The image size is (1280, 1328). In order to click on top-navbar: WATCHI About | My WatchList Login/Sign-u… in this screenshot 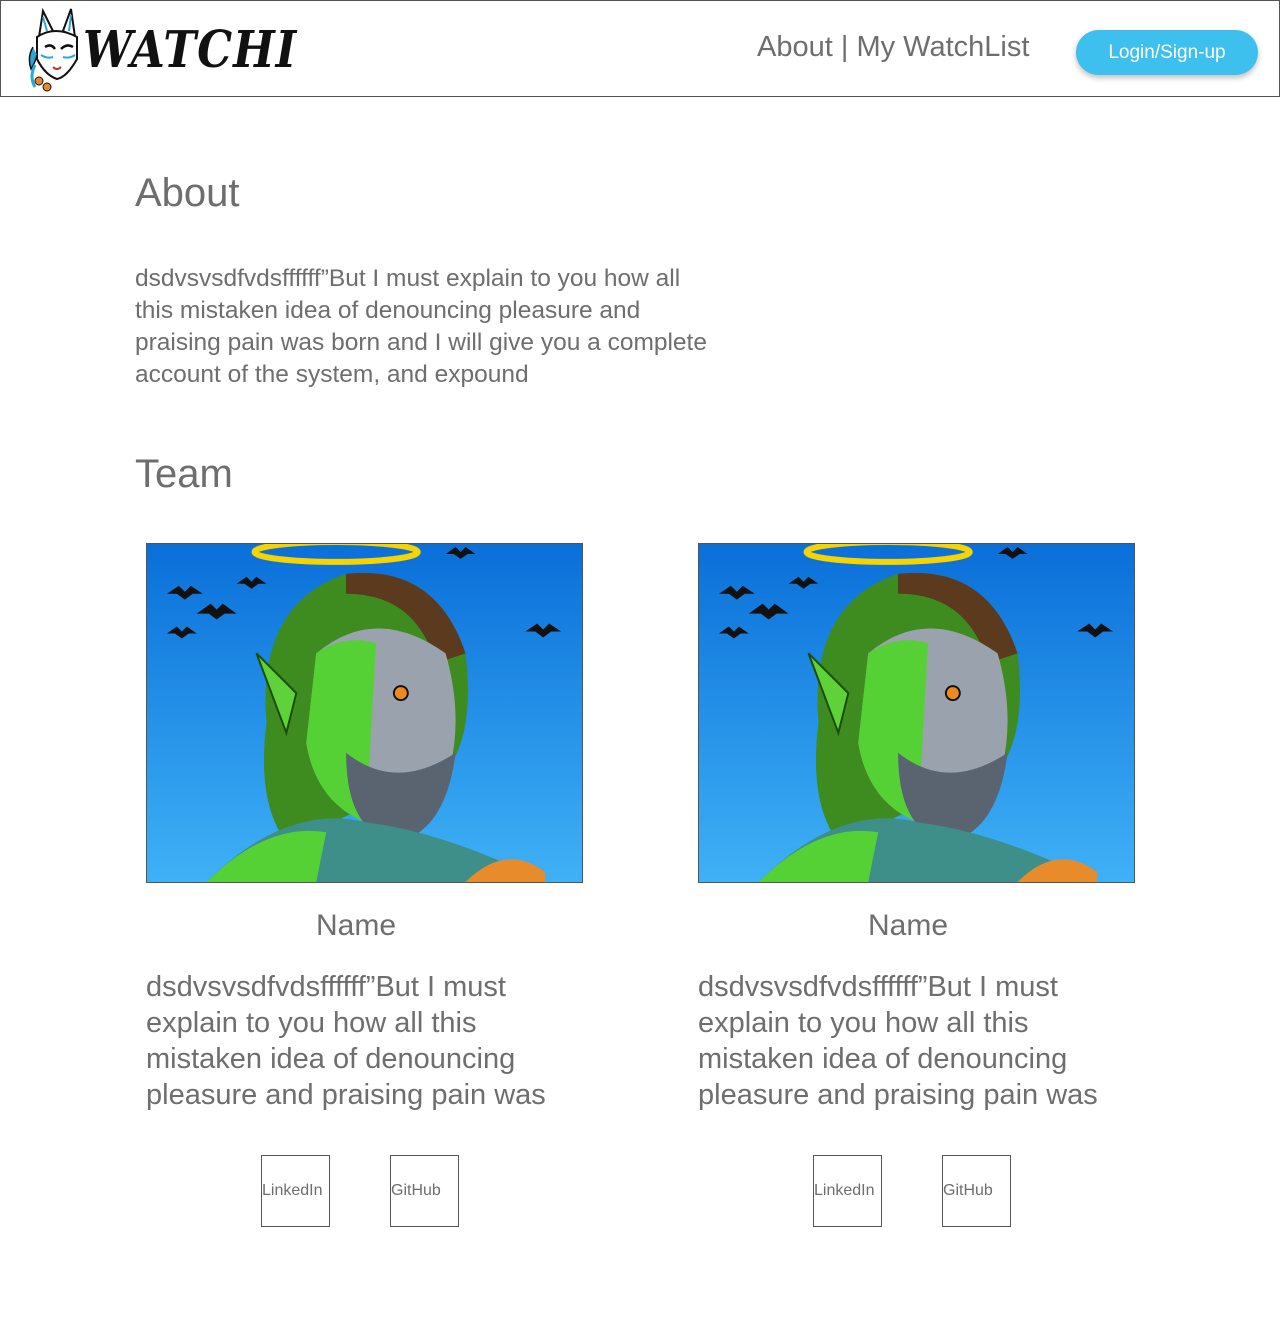, I will do `click(640, 48)`.